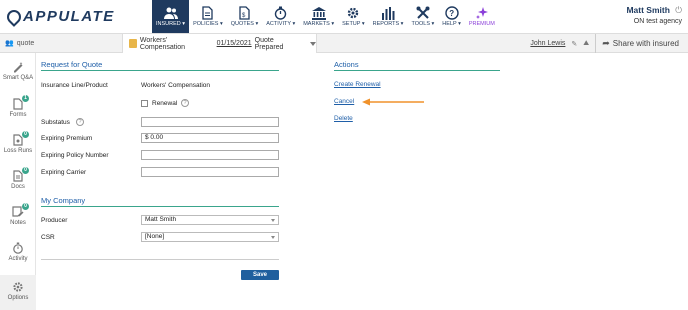 The height and width of the screenshot is (310, 688). Describe the element at coordinates (18, 67) in the screenshot. I see `smart-qa-icon` at that location.